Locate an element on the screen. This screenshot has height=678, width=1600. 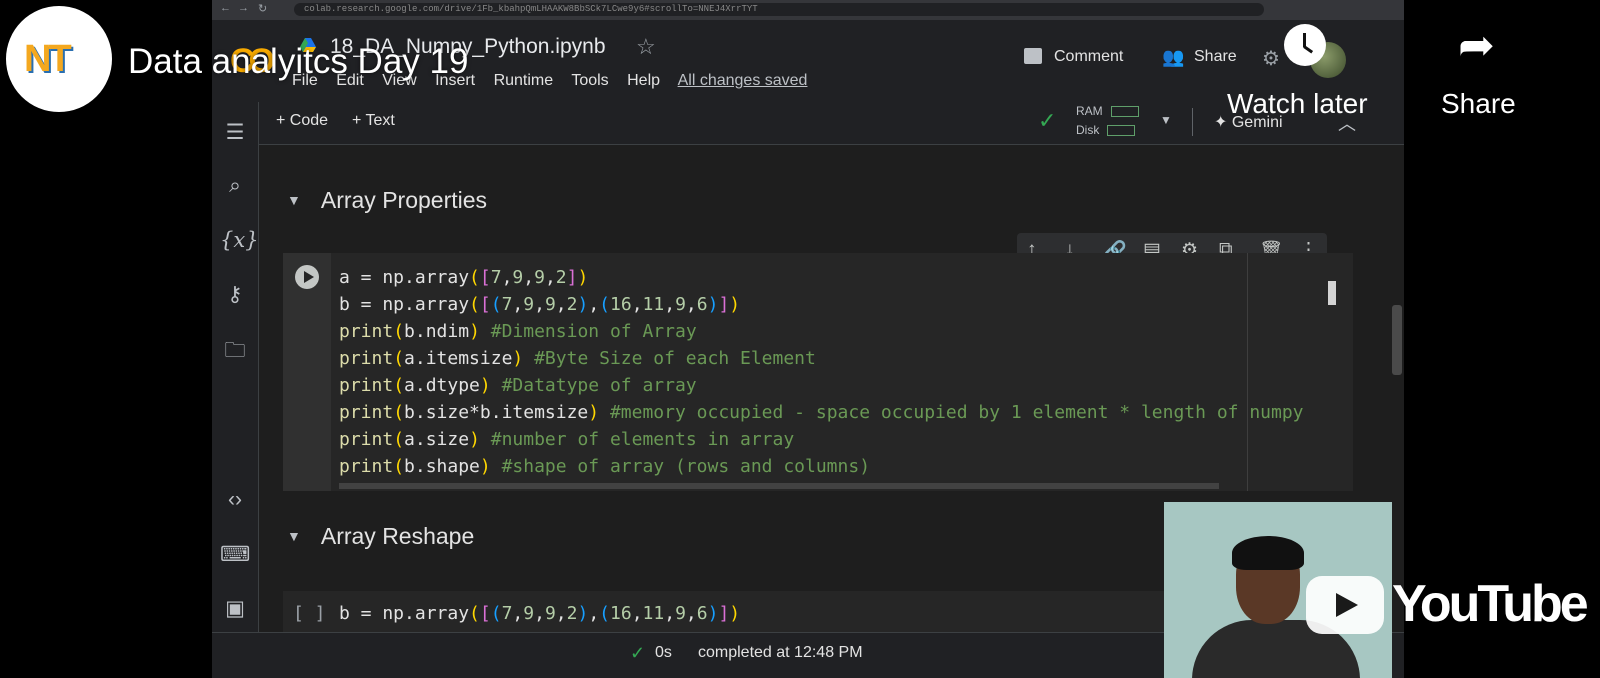
cell-prompt: [ ] is located at coordinates (309, 613).